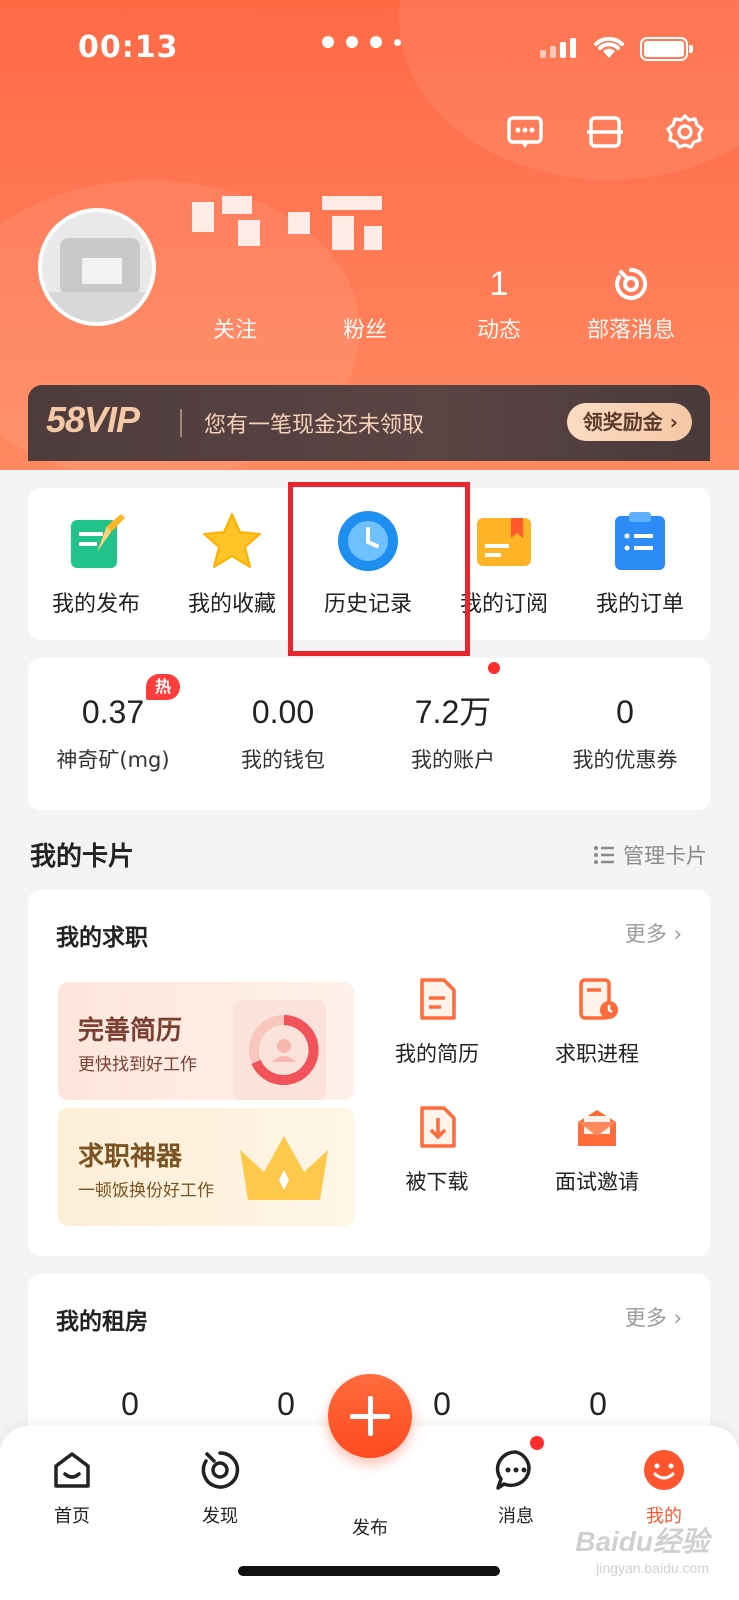 This screenshot has width=739, height=1600. Describe the element at coordinates (642, 1541) in the screenshot. I see `watermark-brand: Baidu经验` at that location.